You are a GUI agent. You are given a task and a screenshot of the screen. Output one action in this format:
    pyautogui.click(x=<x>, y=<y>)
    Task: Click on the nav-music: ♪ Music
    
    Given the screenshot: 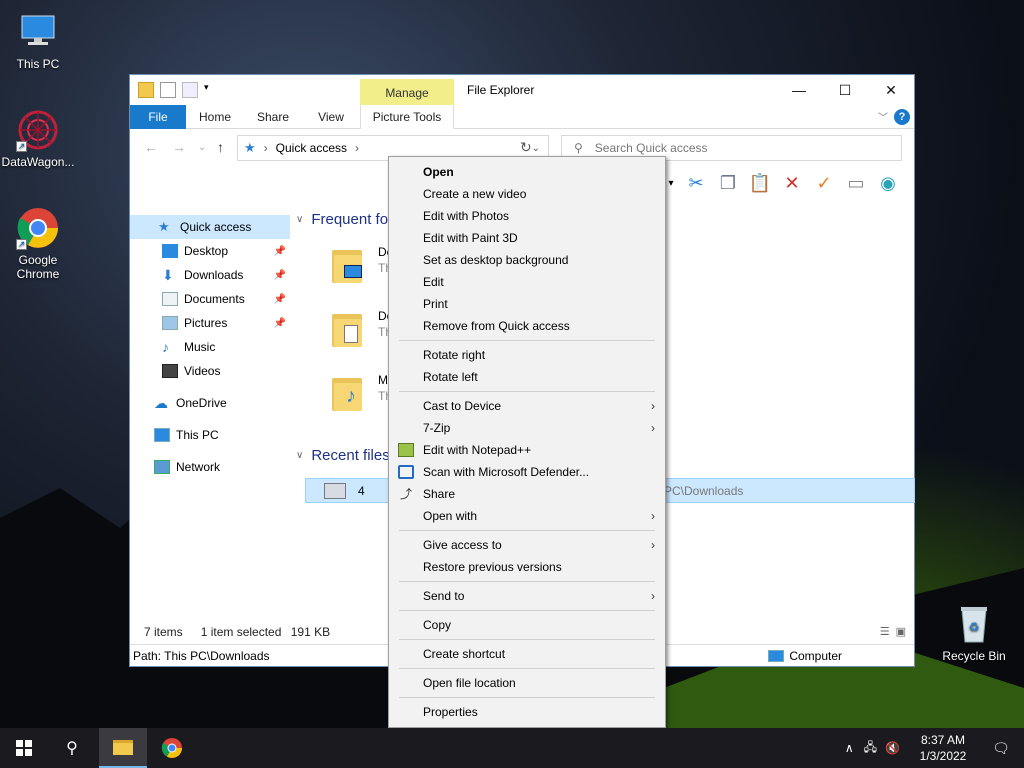 What is the action you would take?
    pyautogui.click(x=210, y=347)
    